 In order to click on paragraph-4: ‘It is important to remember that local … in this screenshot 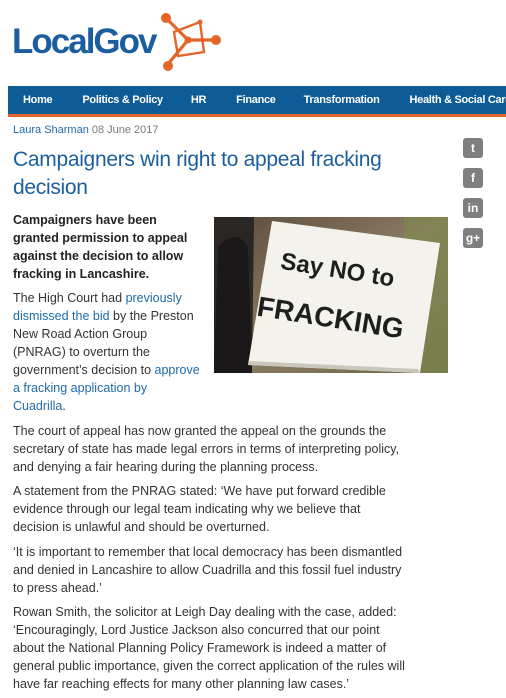, I will do `click(208, 570)`.